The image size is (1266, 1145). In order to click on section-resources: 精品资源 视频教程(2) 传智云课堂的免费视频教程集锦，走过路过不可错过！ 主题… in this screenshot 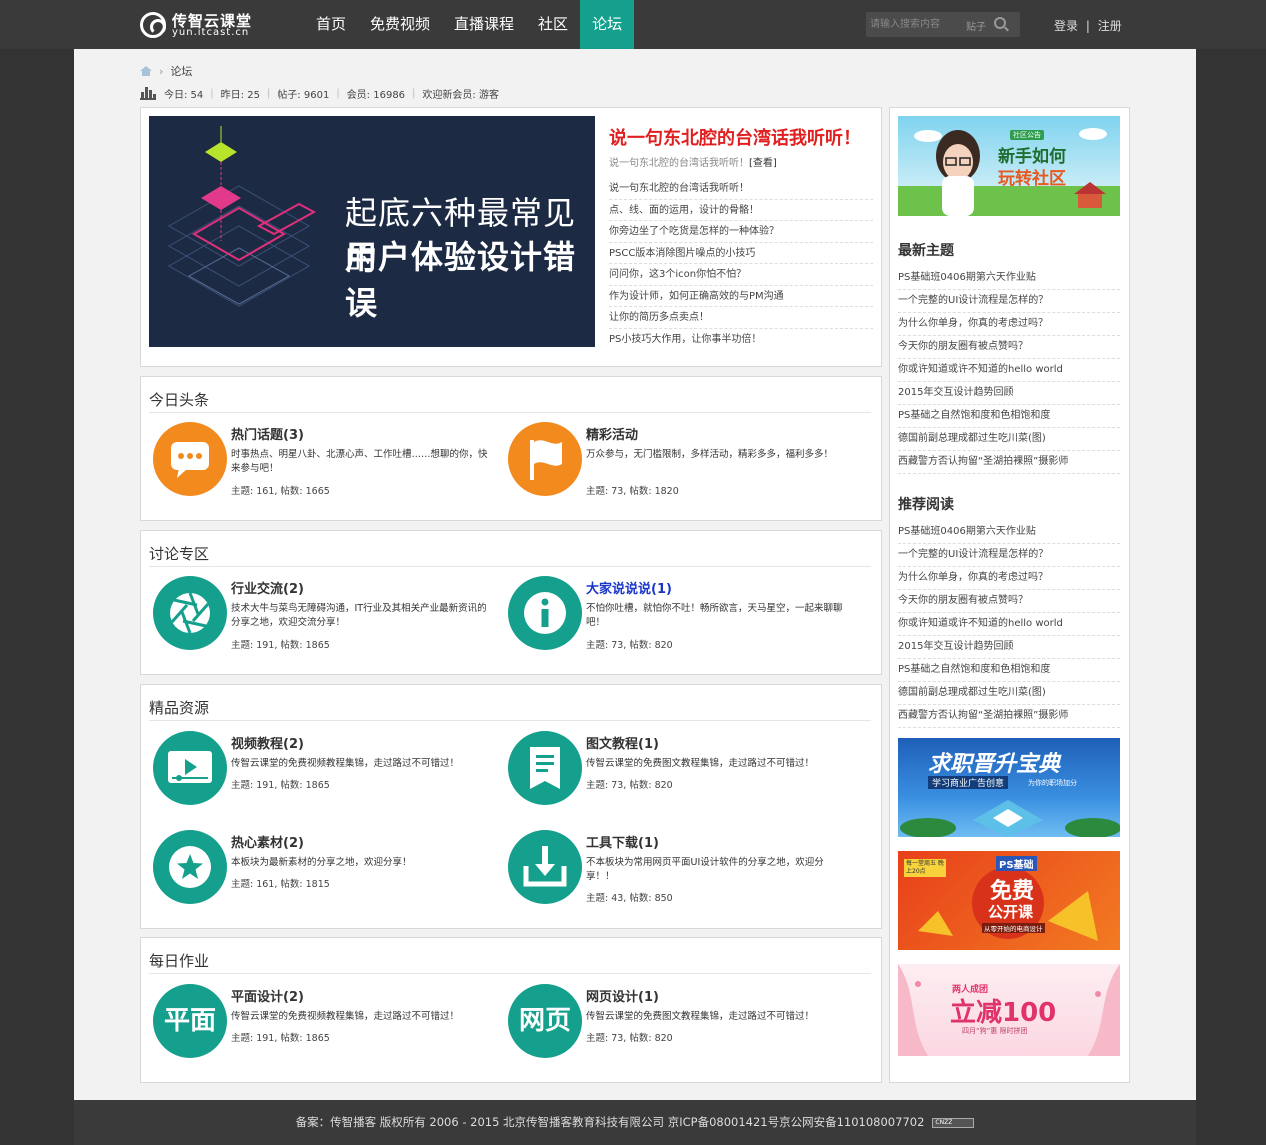, I will do `click(511, 806)`.